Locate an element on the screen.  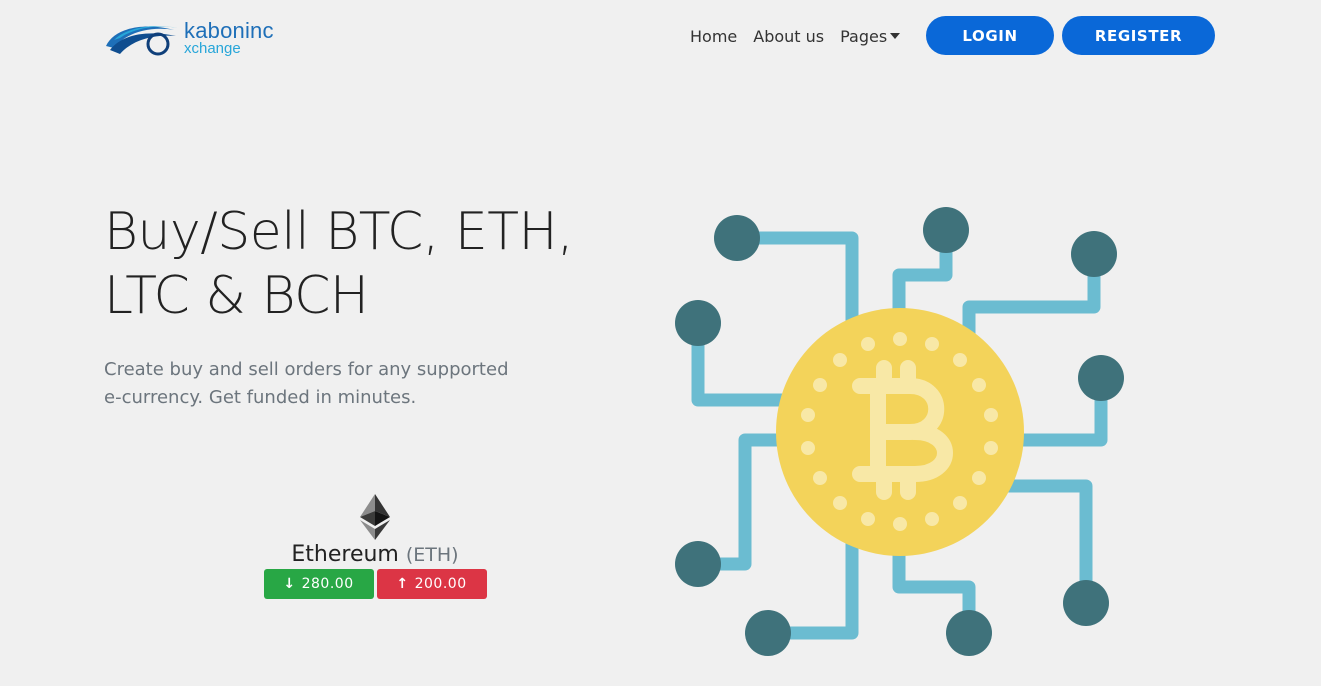
currency-card: Ethereum (ETH) ↓ 280.00 ↑ 200.00 is located at coordinates (375, 546).